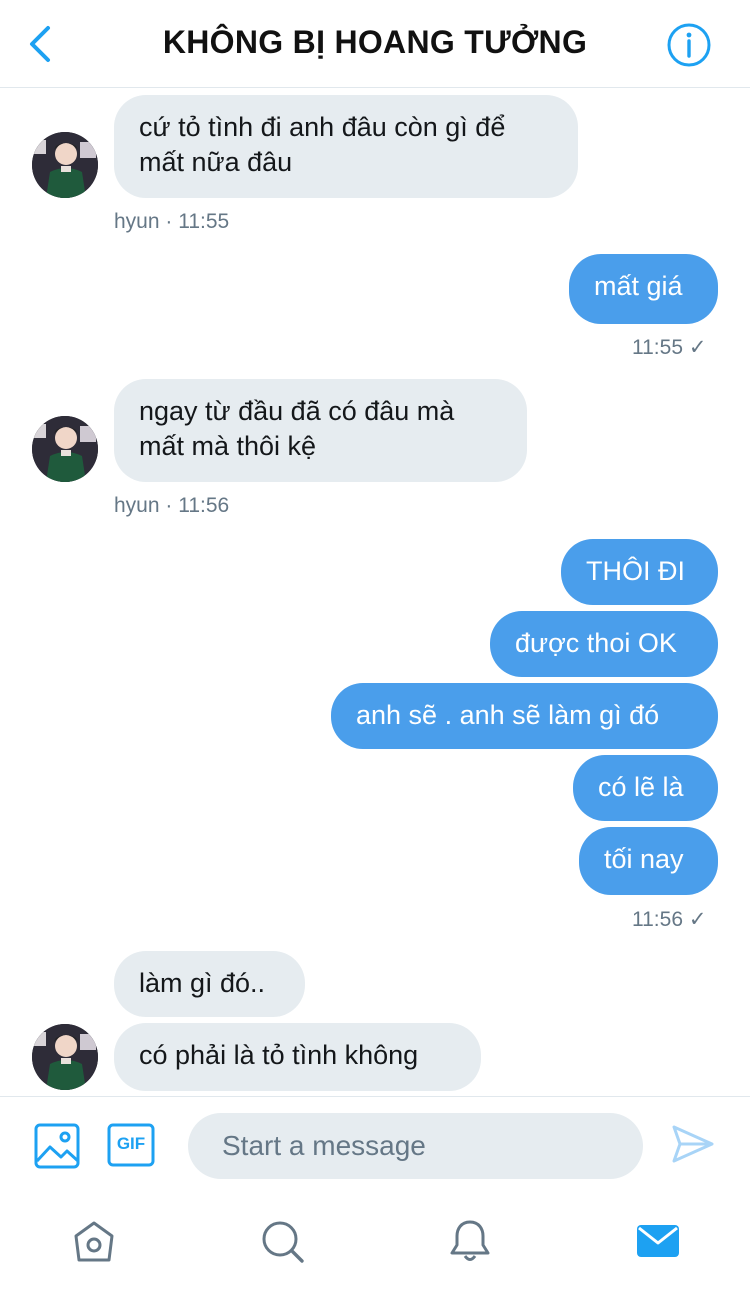  What do you see at coordinates (322, 127) in the screenshot?
I see `message-text-line: cứ tỏ tình đi anh đâu còn gì để` at bounding box center [322, 127].